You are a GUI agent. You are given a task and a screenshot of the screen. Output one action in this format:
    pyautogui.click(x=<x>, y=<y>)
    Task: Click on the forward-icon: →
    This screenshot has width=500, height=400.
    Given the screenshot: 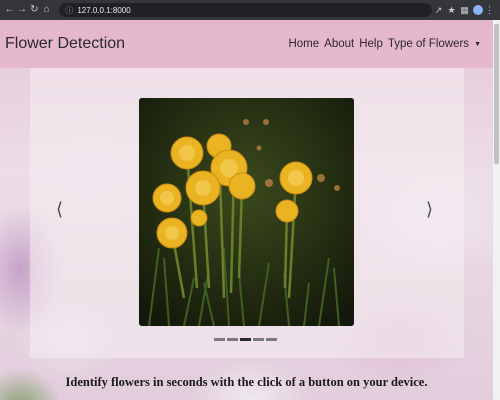 What is the action you would take?
    pyautogui.click(x=21, y=10)
    